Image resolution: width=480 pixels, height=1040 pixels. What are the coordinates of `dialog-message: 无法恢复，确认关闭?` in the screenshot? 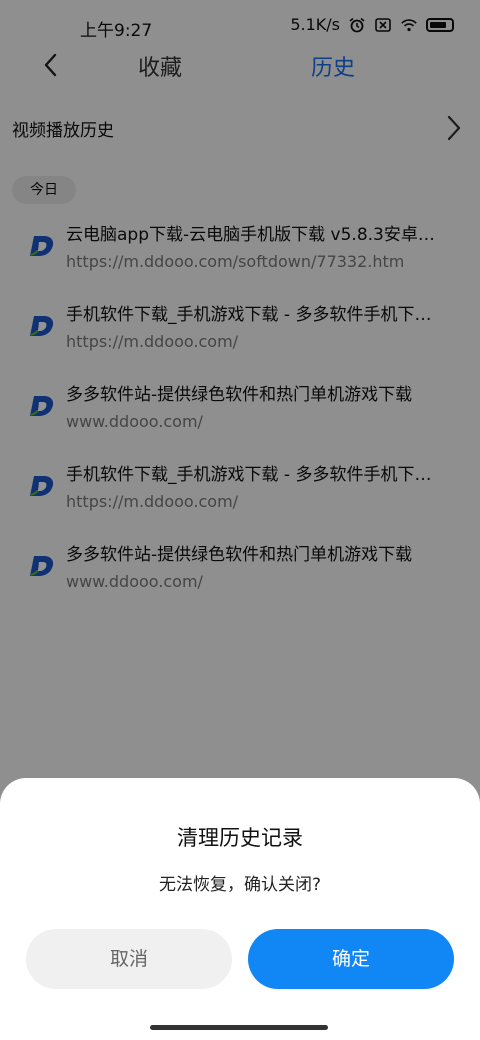 It's located at (240, 885).